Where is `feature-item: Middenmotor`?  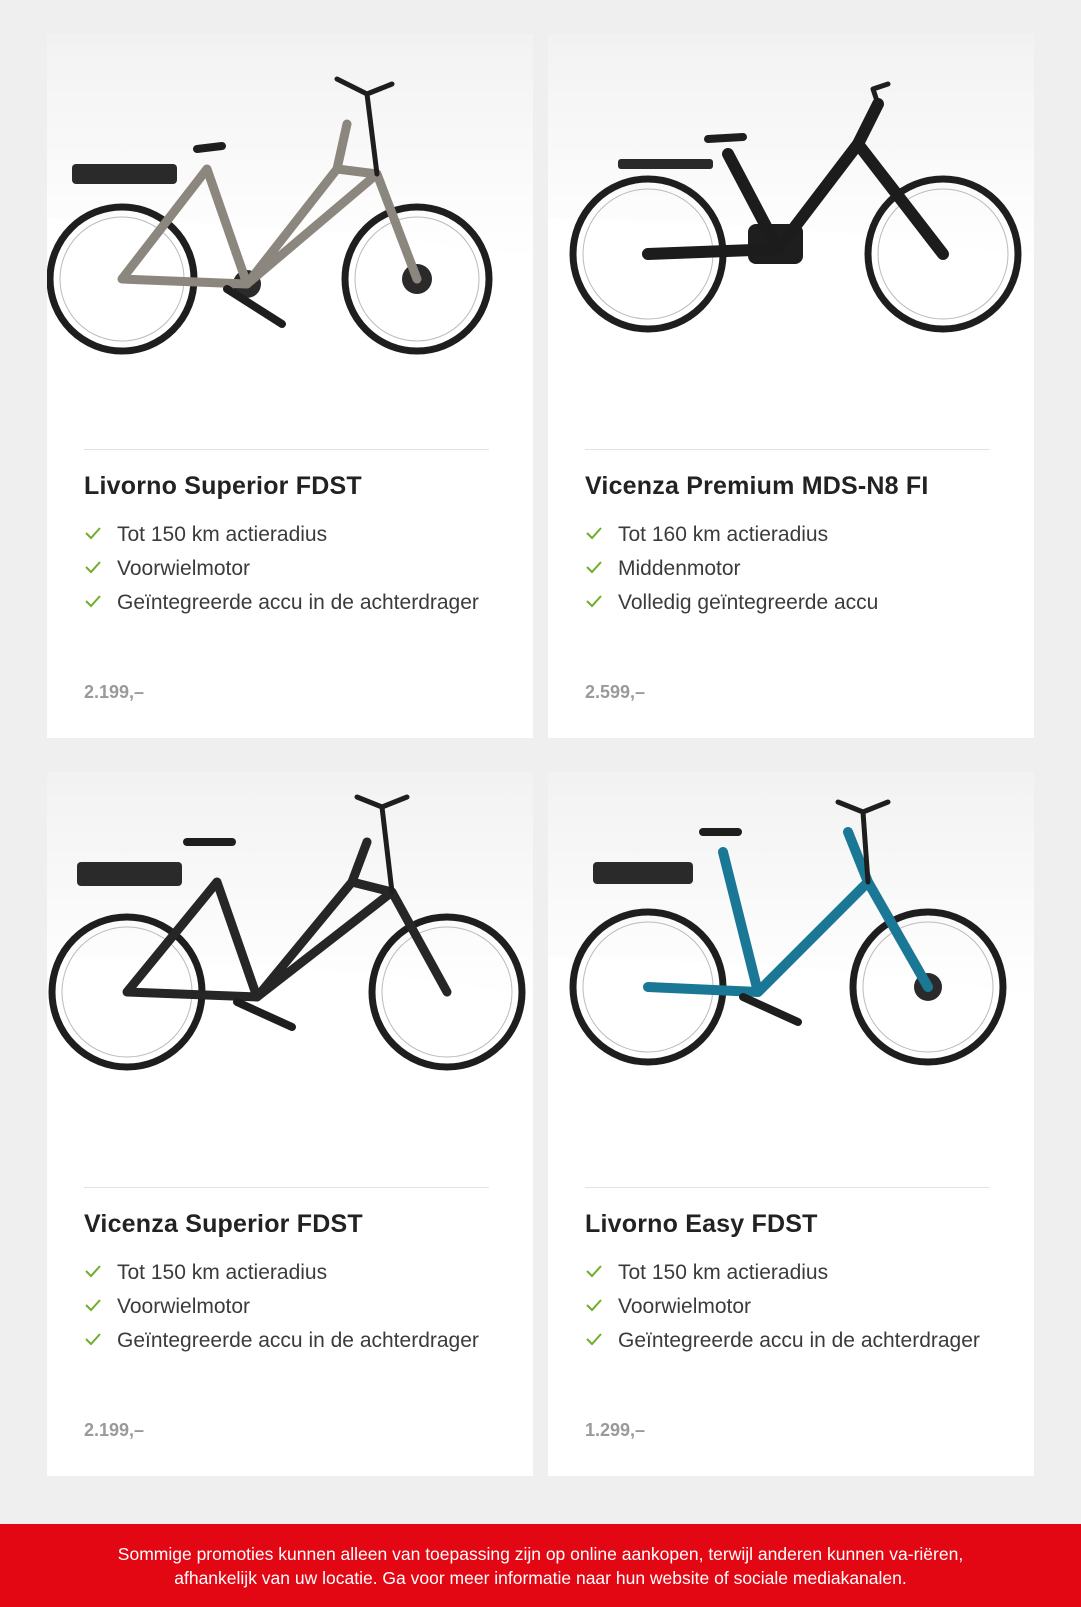 feature-item: Middenmotor is located at coordinates (795, 569).